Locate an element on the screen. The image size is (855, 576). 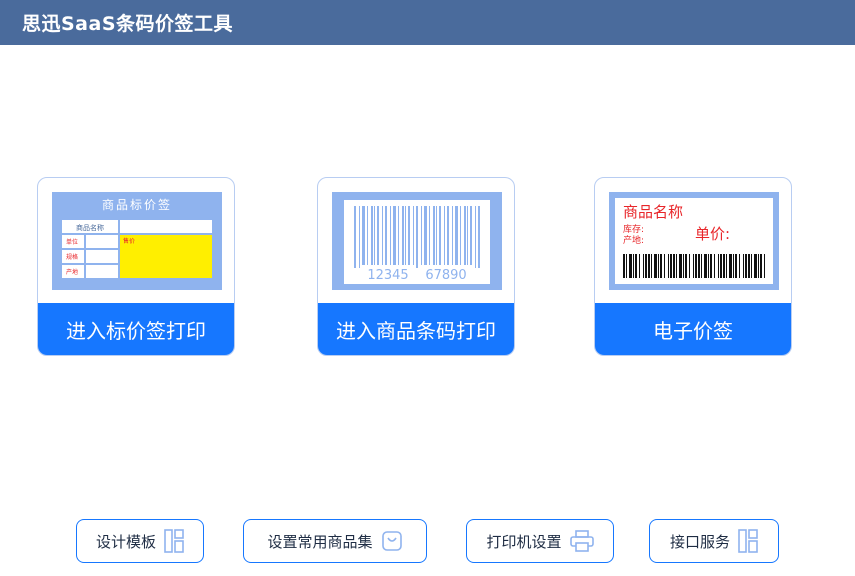
electronic-label-label: 电子价签 is located at coordinates (693, 329).